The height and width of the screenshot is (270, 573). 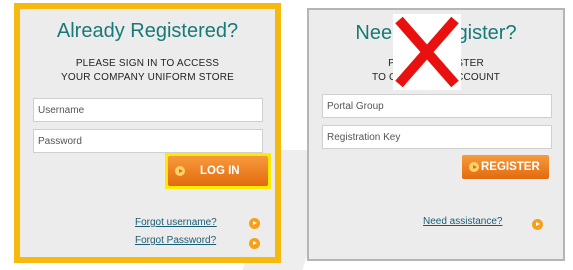 I want to click on forgot-username-arrow-icon, so click(x=254, y=223).